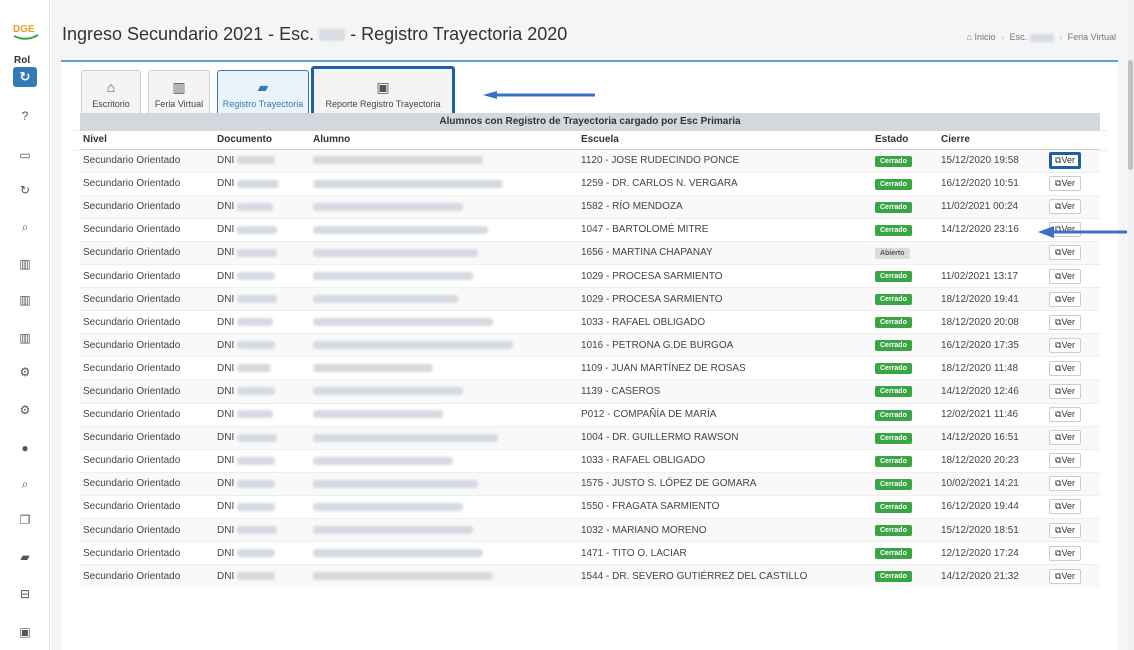 This screenshot has width=1134, height=650. I want to click on redacted-school-number, so click(332, 35).